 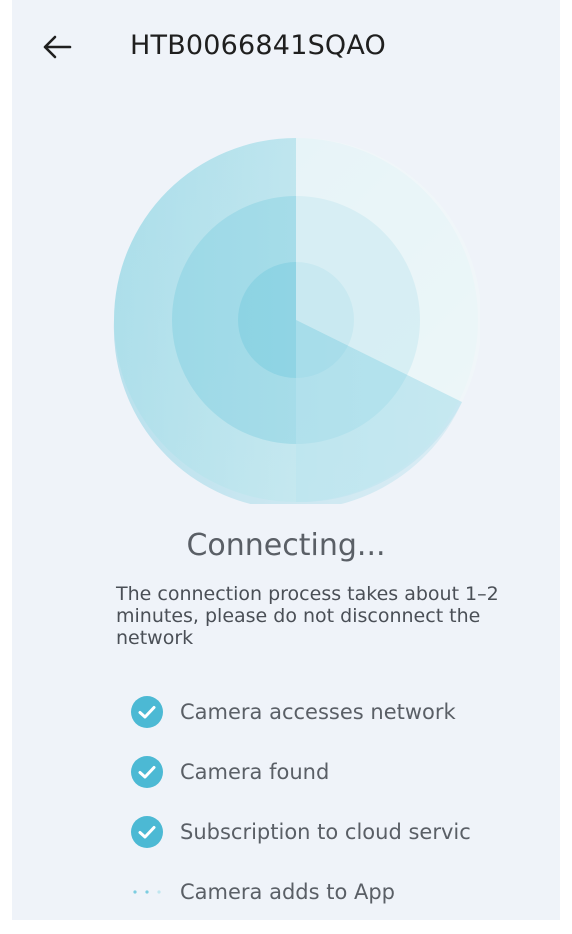 I want to click on step-item: Subscription to cloud service, so click(x=345, y=832).